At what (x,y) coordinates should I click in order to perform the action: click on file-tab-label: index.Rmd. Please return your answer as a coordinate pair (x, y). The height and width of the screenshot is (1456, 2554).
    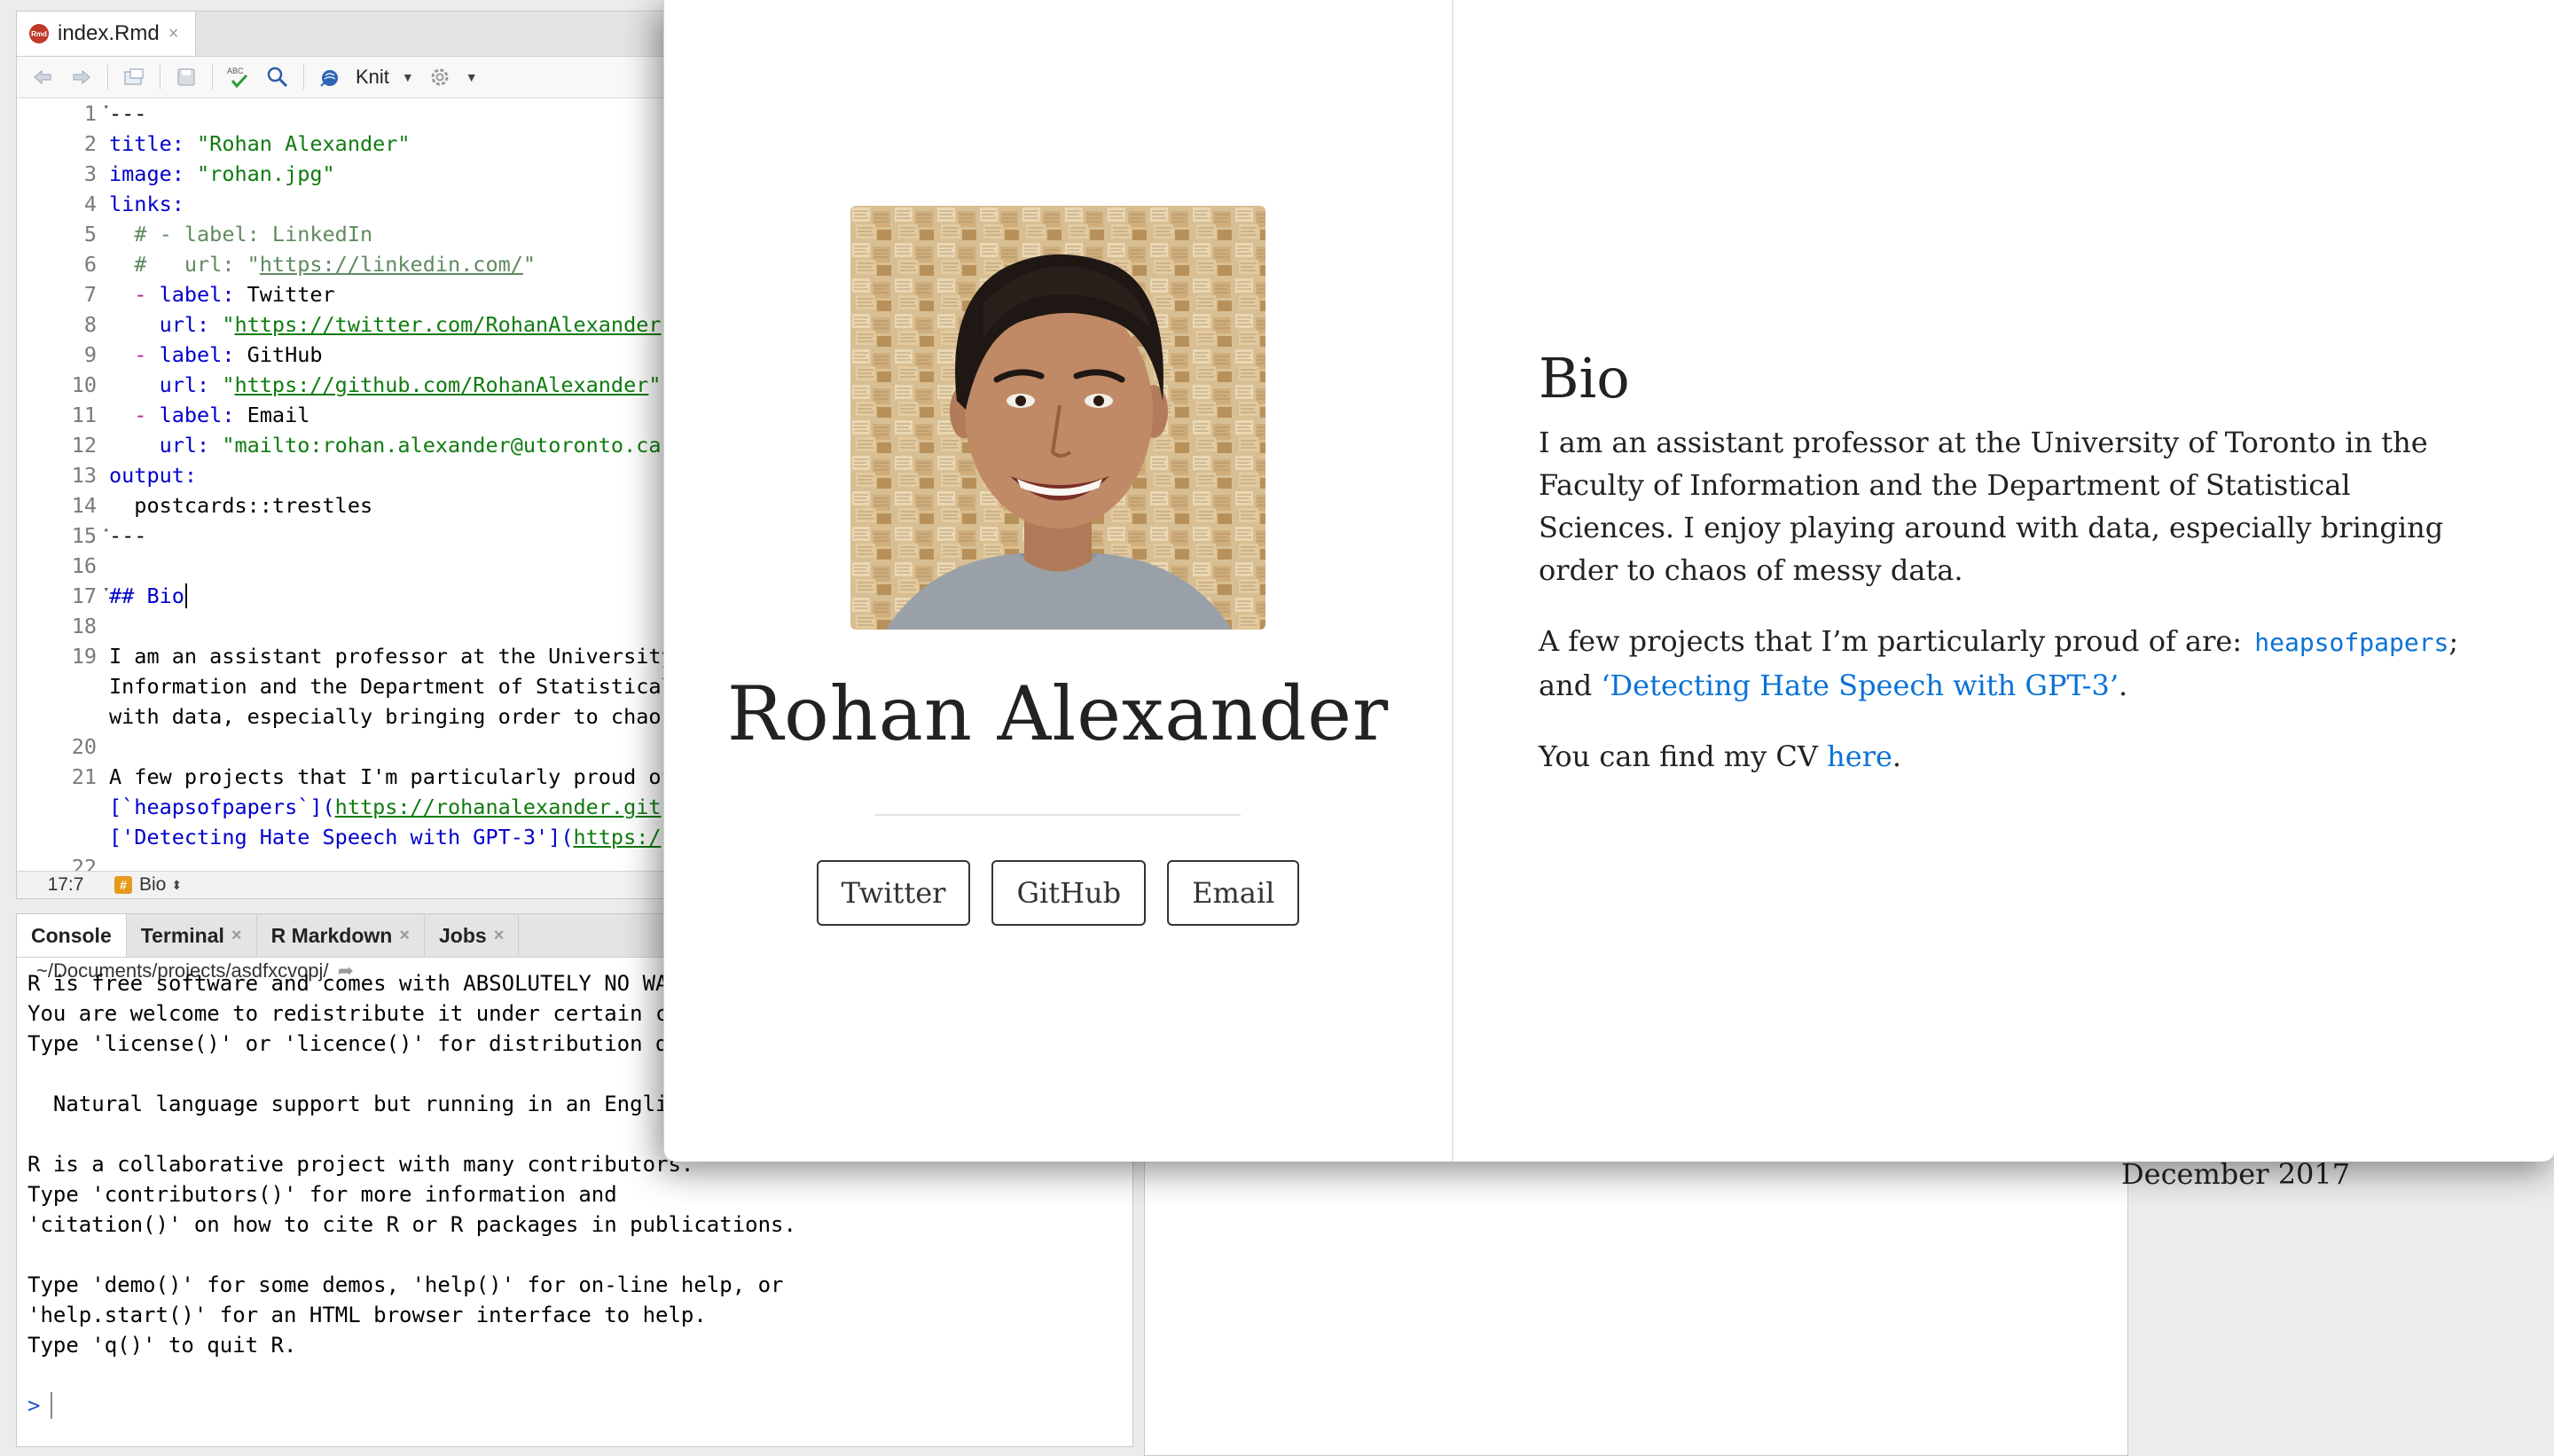
    Looking at the image, I should click on (109, 33).